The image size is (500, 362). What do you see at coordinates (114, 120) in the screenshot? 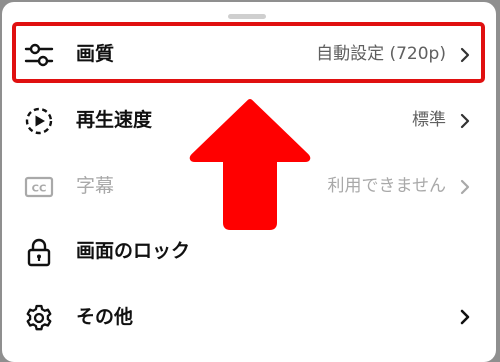
I see `menu-item-label: 再生速度` at bounding box center [114, 120].